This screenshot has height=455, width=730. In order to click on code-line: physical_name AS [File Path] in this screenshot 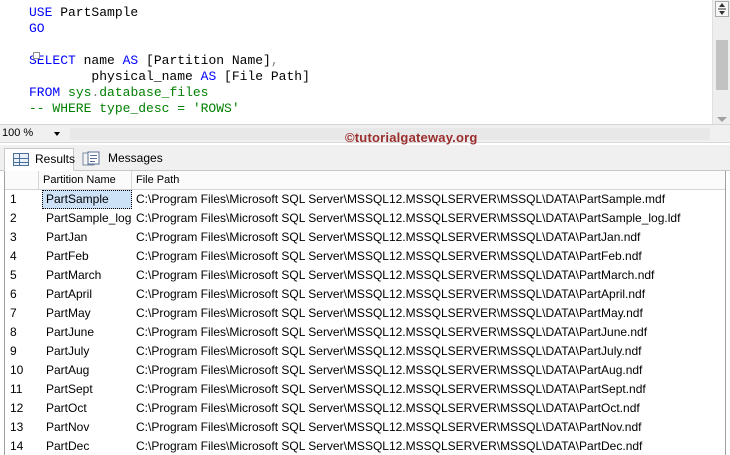, I will do `click(356, 74)`.